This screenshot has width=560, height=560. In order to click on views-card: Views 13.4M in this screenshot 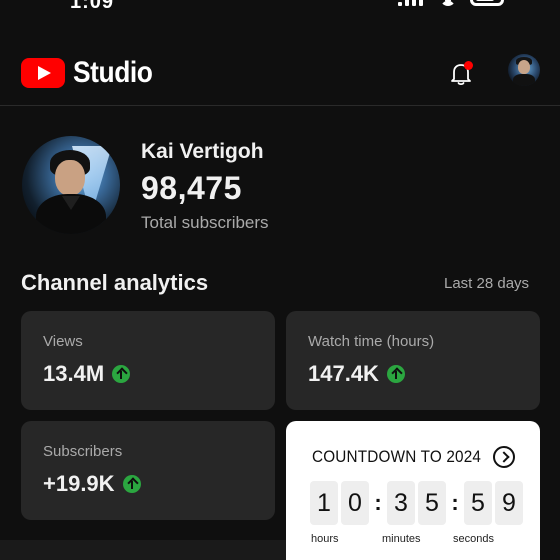, I will do `click(148, 360)`.